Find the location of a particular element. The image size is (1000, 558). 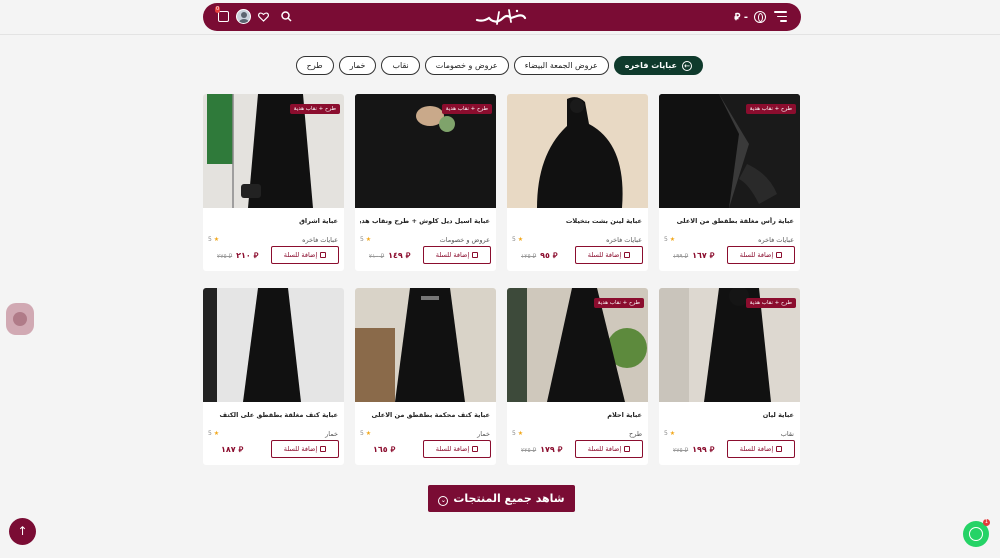

old-price: ⃁ ٢٢٥ is located at coordinates (529, 450).